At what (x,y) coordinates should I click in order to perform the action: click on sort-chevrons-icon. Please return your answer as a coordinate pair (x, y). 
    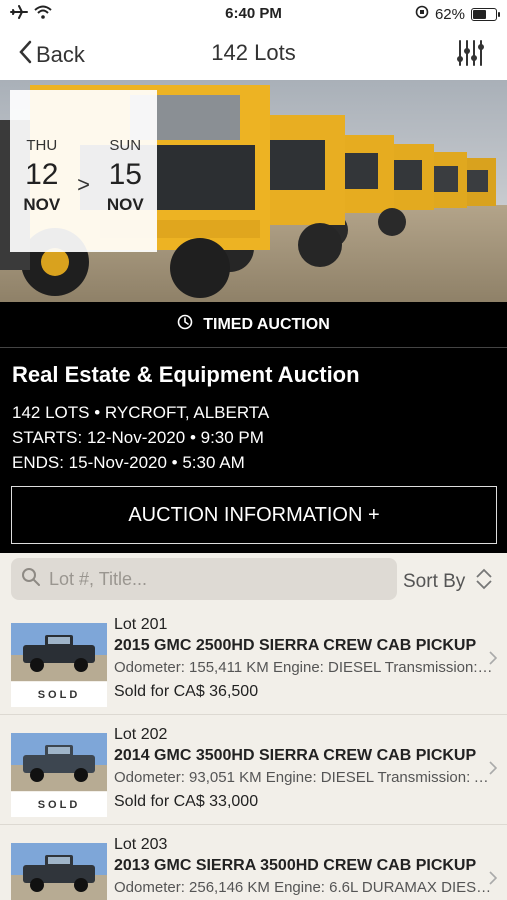
    Looking at the image, I should click on (484, 582).